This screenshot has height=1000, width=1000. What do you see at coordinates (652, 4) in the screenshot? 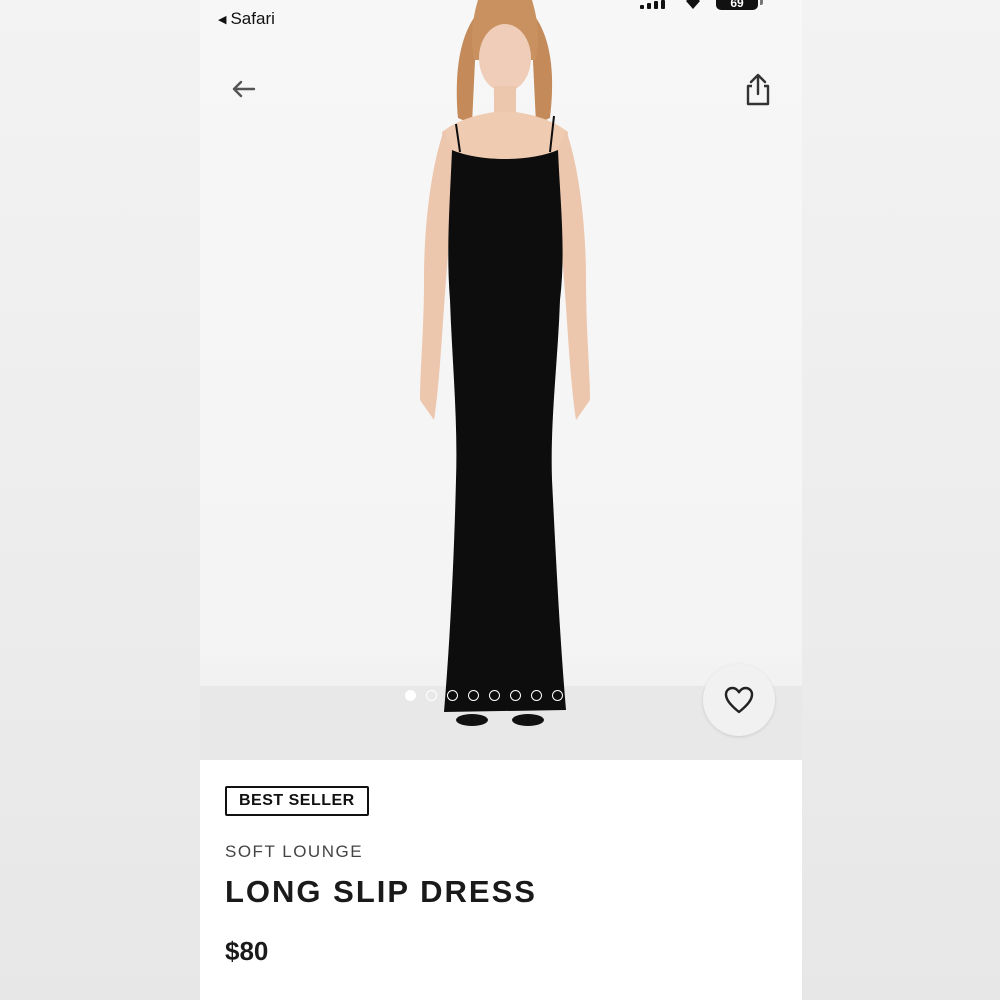
I see `signal-icon` at bounding box center [652, 4].